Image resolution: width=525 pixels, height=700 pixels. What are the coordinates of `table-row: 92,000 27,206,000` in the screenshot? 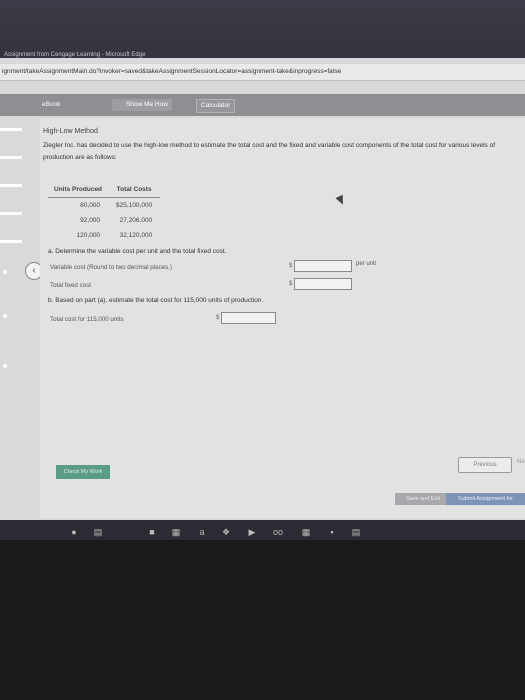 It's located at (104, 220).